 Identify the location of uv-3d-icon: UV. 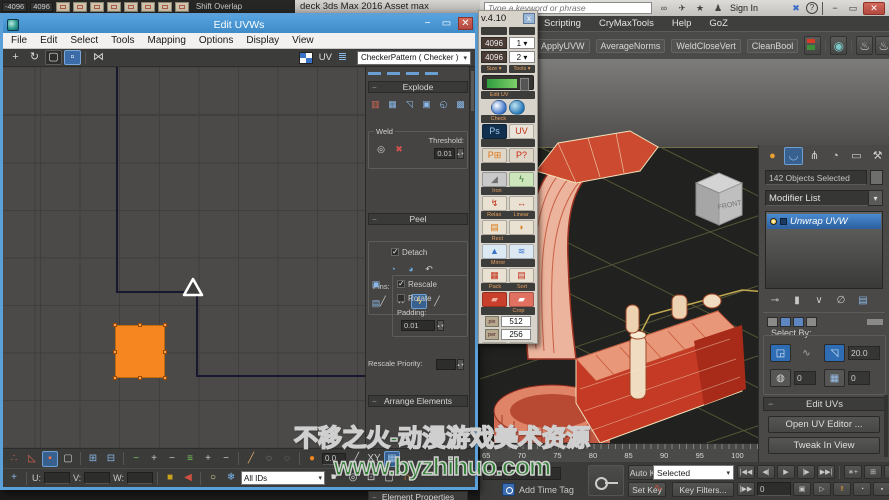
(521, 131).